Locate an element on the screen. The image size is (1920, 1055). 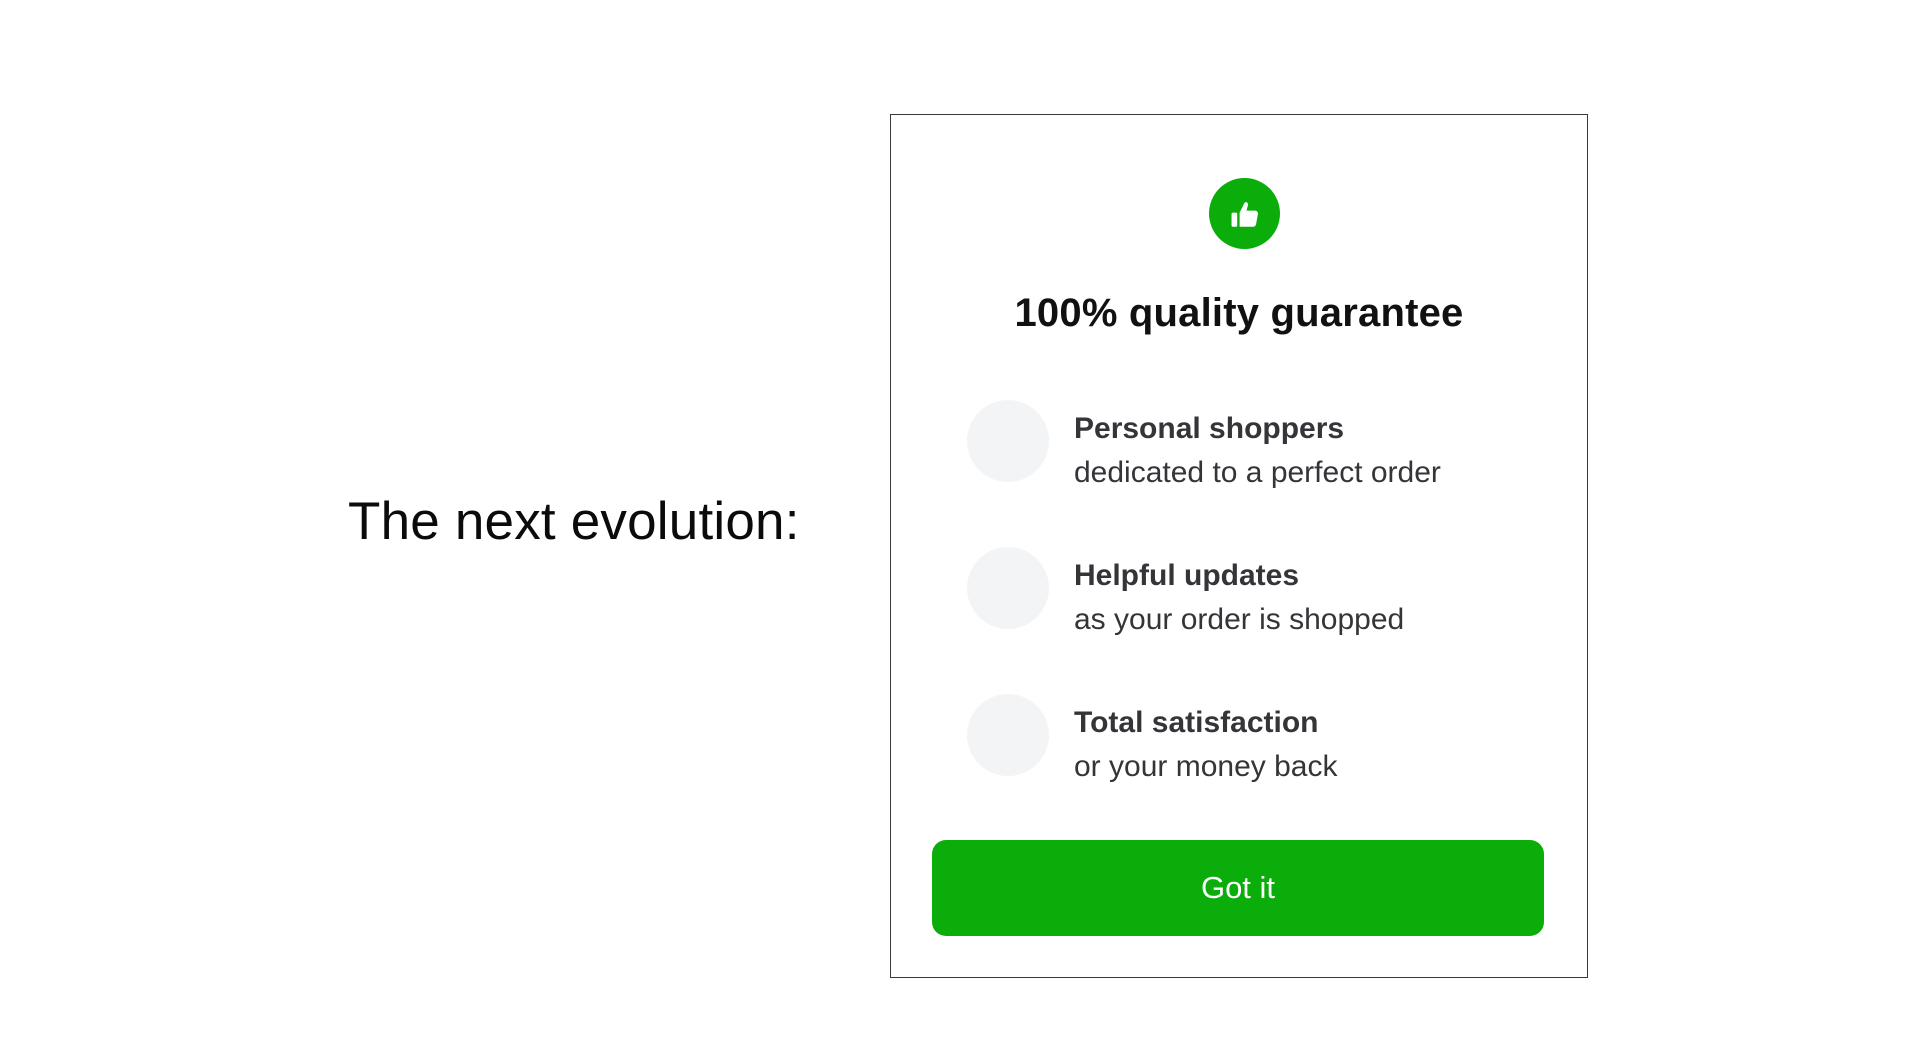
feature-item-total-satisfaction: Total satisfaction or your money back is located at coordinates (1257, 767).